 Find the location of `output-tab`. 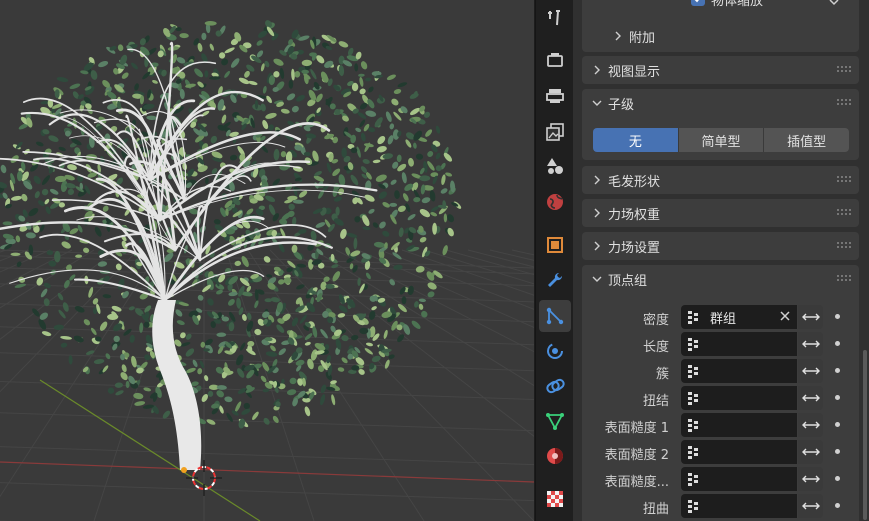

output-tab is located at coordinates (555, 96).